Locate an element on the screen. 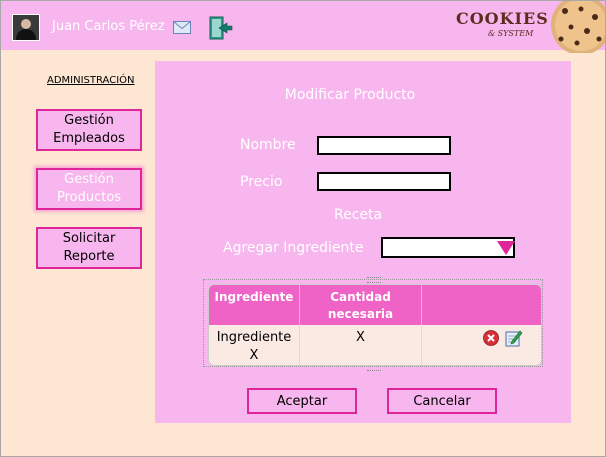 The width and height of the screenshot is (606, 457). table-header: Ingrediente Cantidad necesaria is located at coordinates (375, 305).